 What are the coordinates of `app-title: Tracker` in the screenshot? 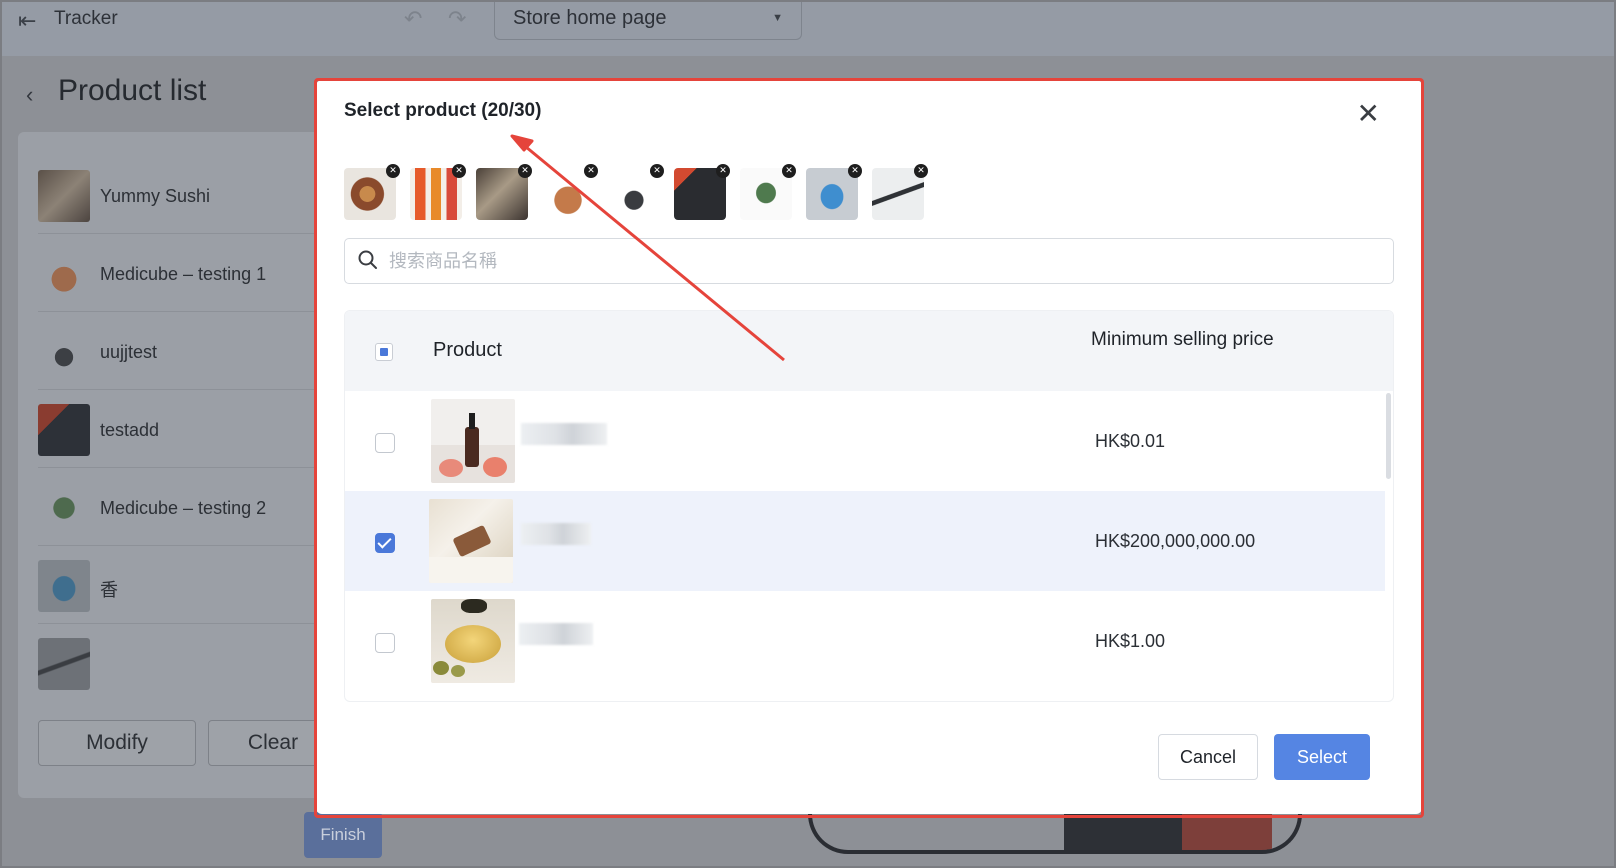 It's located at (86, 18).